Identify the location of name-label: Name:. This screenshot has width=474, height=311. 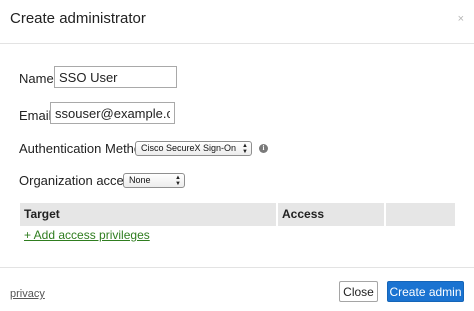
(38, 78).